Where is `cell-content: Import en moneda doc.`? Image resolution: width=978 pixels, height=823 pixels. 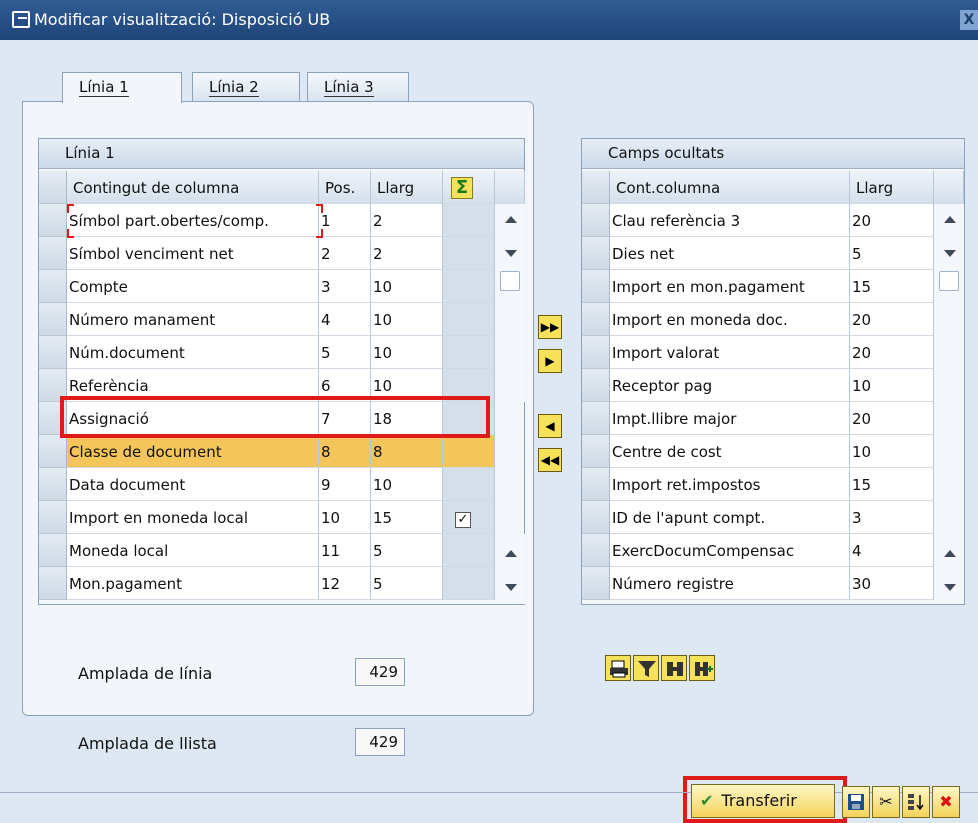 cell-content: Import en moneda doc. is located at coordinates (730, 319).